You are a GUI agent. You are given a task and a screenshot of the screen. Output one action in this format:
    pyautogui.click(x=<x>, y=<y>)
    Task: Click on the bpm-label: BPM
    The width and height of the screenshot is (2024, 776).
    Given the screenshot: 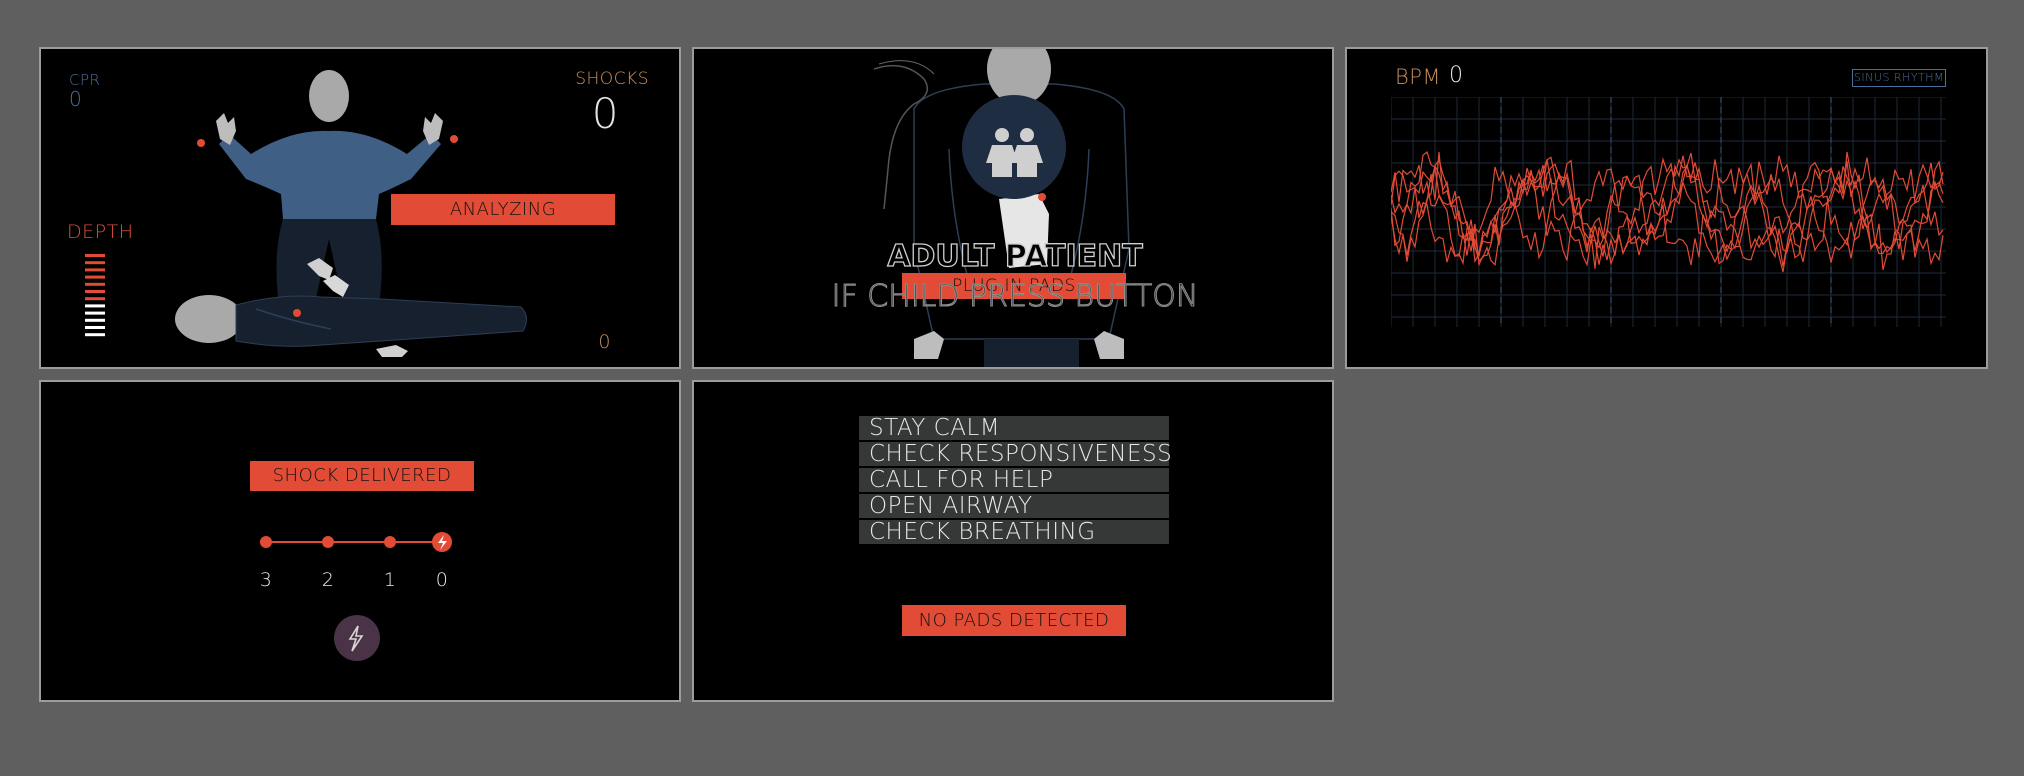 What is the action you would take?
    pyautogui.click(x=1418, y=77)
    